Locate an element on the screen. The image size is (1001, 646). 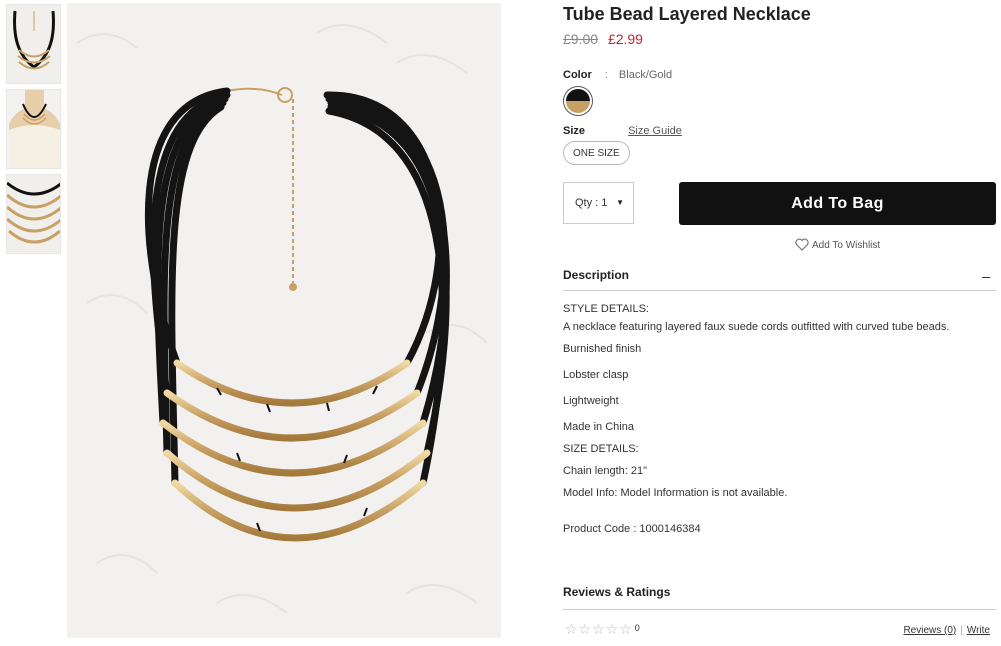
description-line: SIZE DETAILS: is located at coordinates (601, 449).